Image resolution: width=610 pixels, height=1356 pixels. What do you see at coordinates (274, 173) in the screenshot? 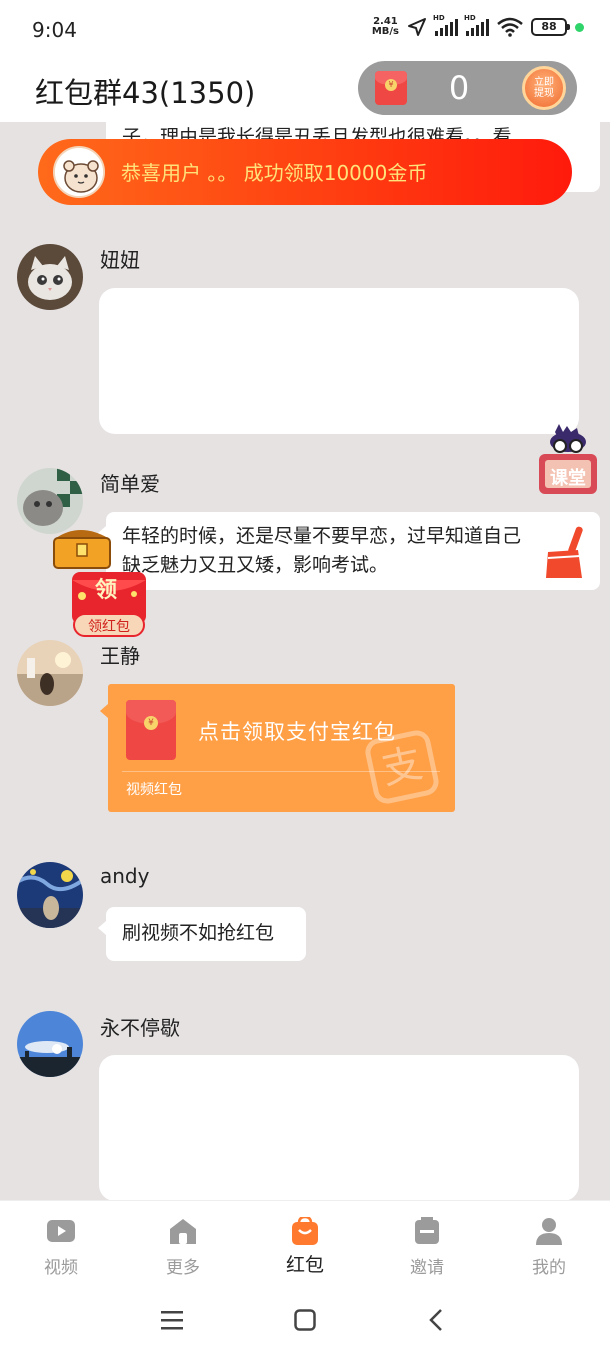
I see `banner-text: 恭喜用户 。。 成功领取10000金币` at bounding box center [274, 173].